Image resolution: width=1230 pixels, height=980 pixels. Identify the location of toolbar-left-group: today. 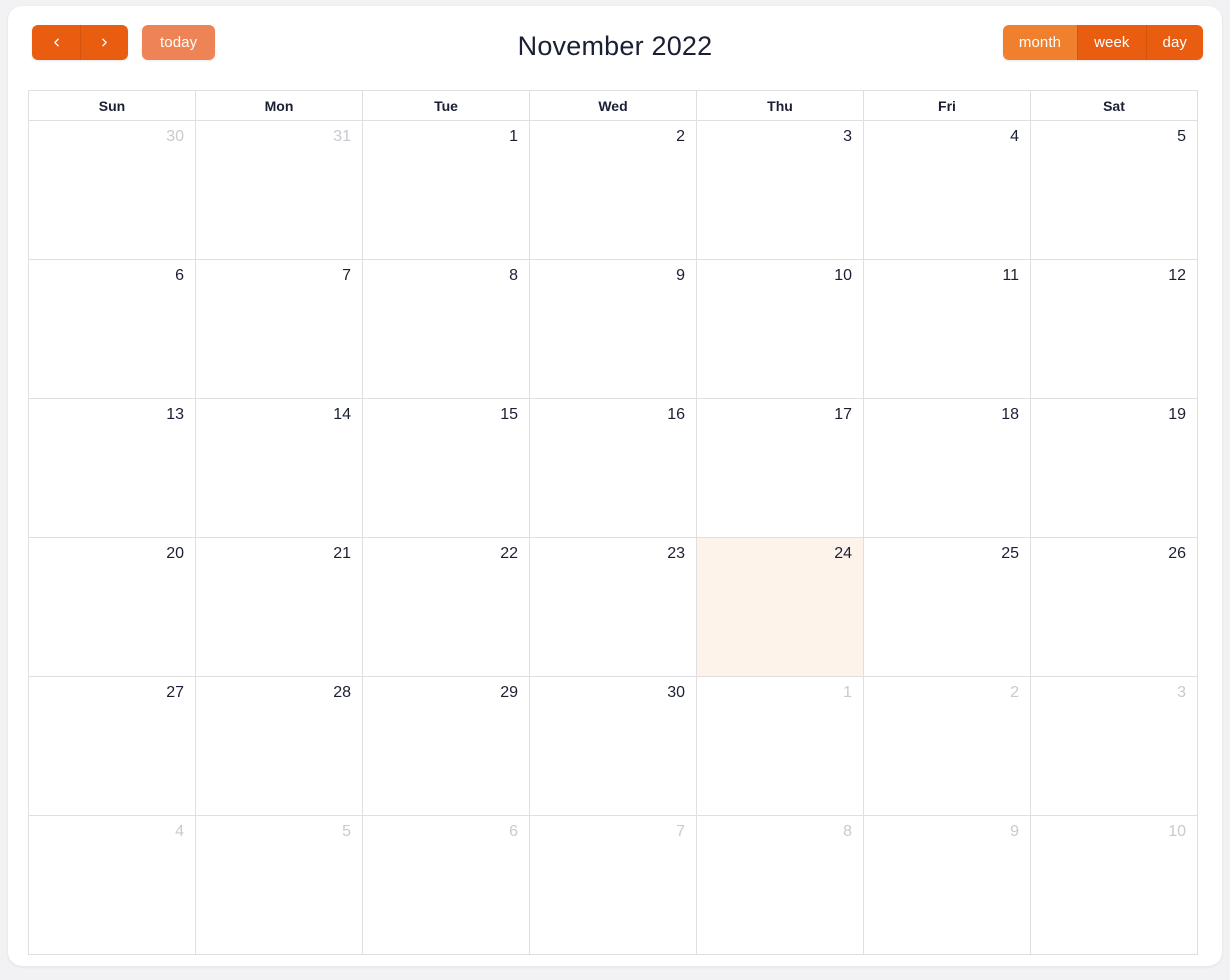
(124, 42).